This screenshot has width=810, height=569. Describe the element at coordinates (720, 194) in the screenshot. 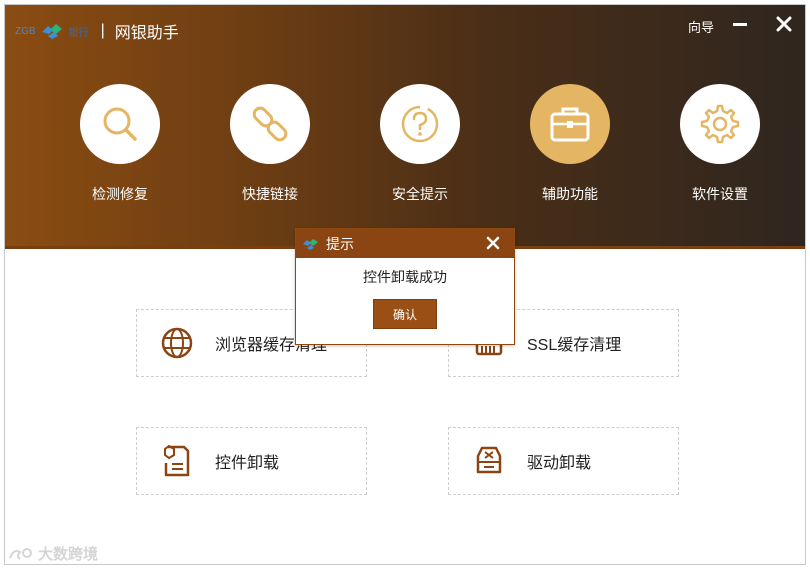

I see `feature-label: 软件设置` at that location.